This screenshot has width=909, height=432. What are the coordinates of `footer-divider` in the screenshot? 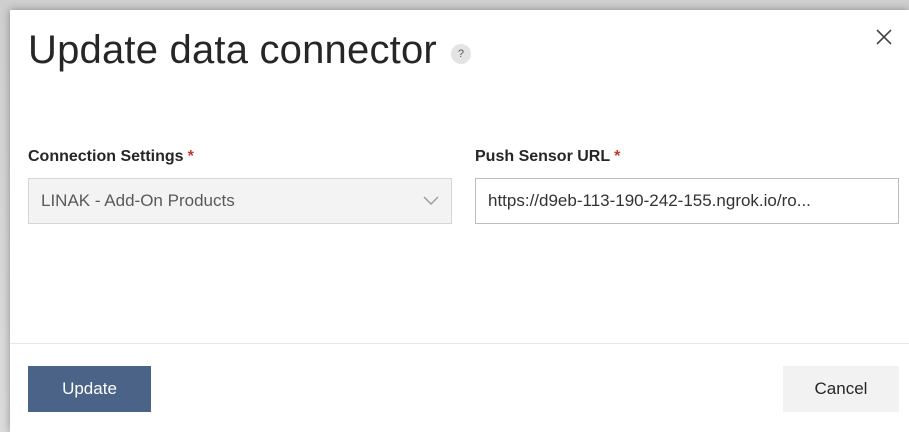 It's located at (459, 343).